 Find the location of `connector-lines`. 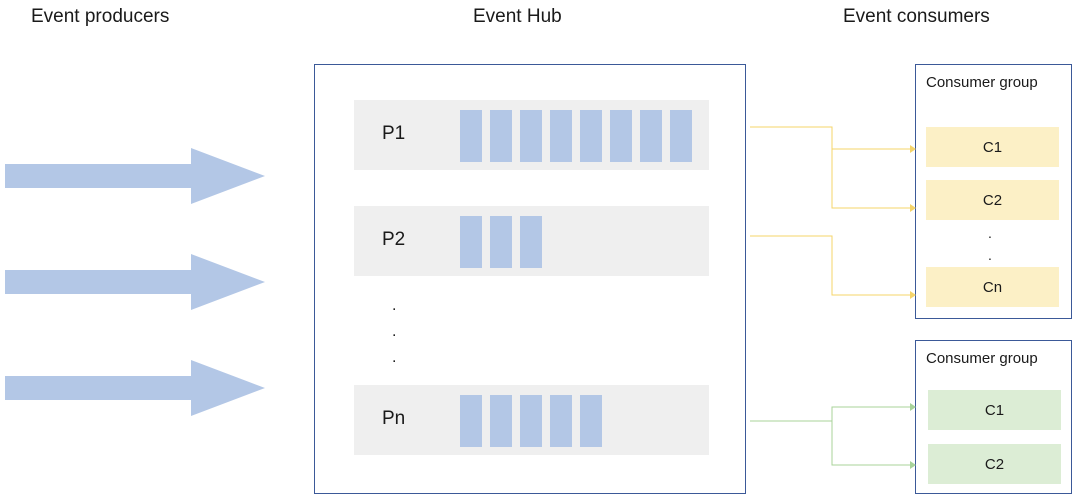

connector-lines is located at coordinates (833, 297).